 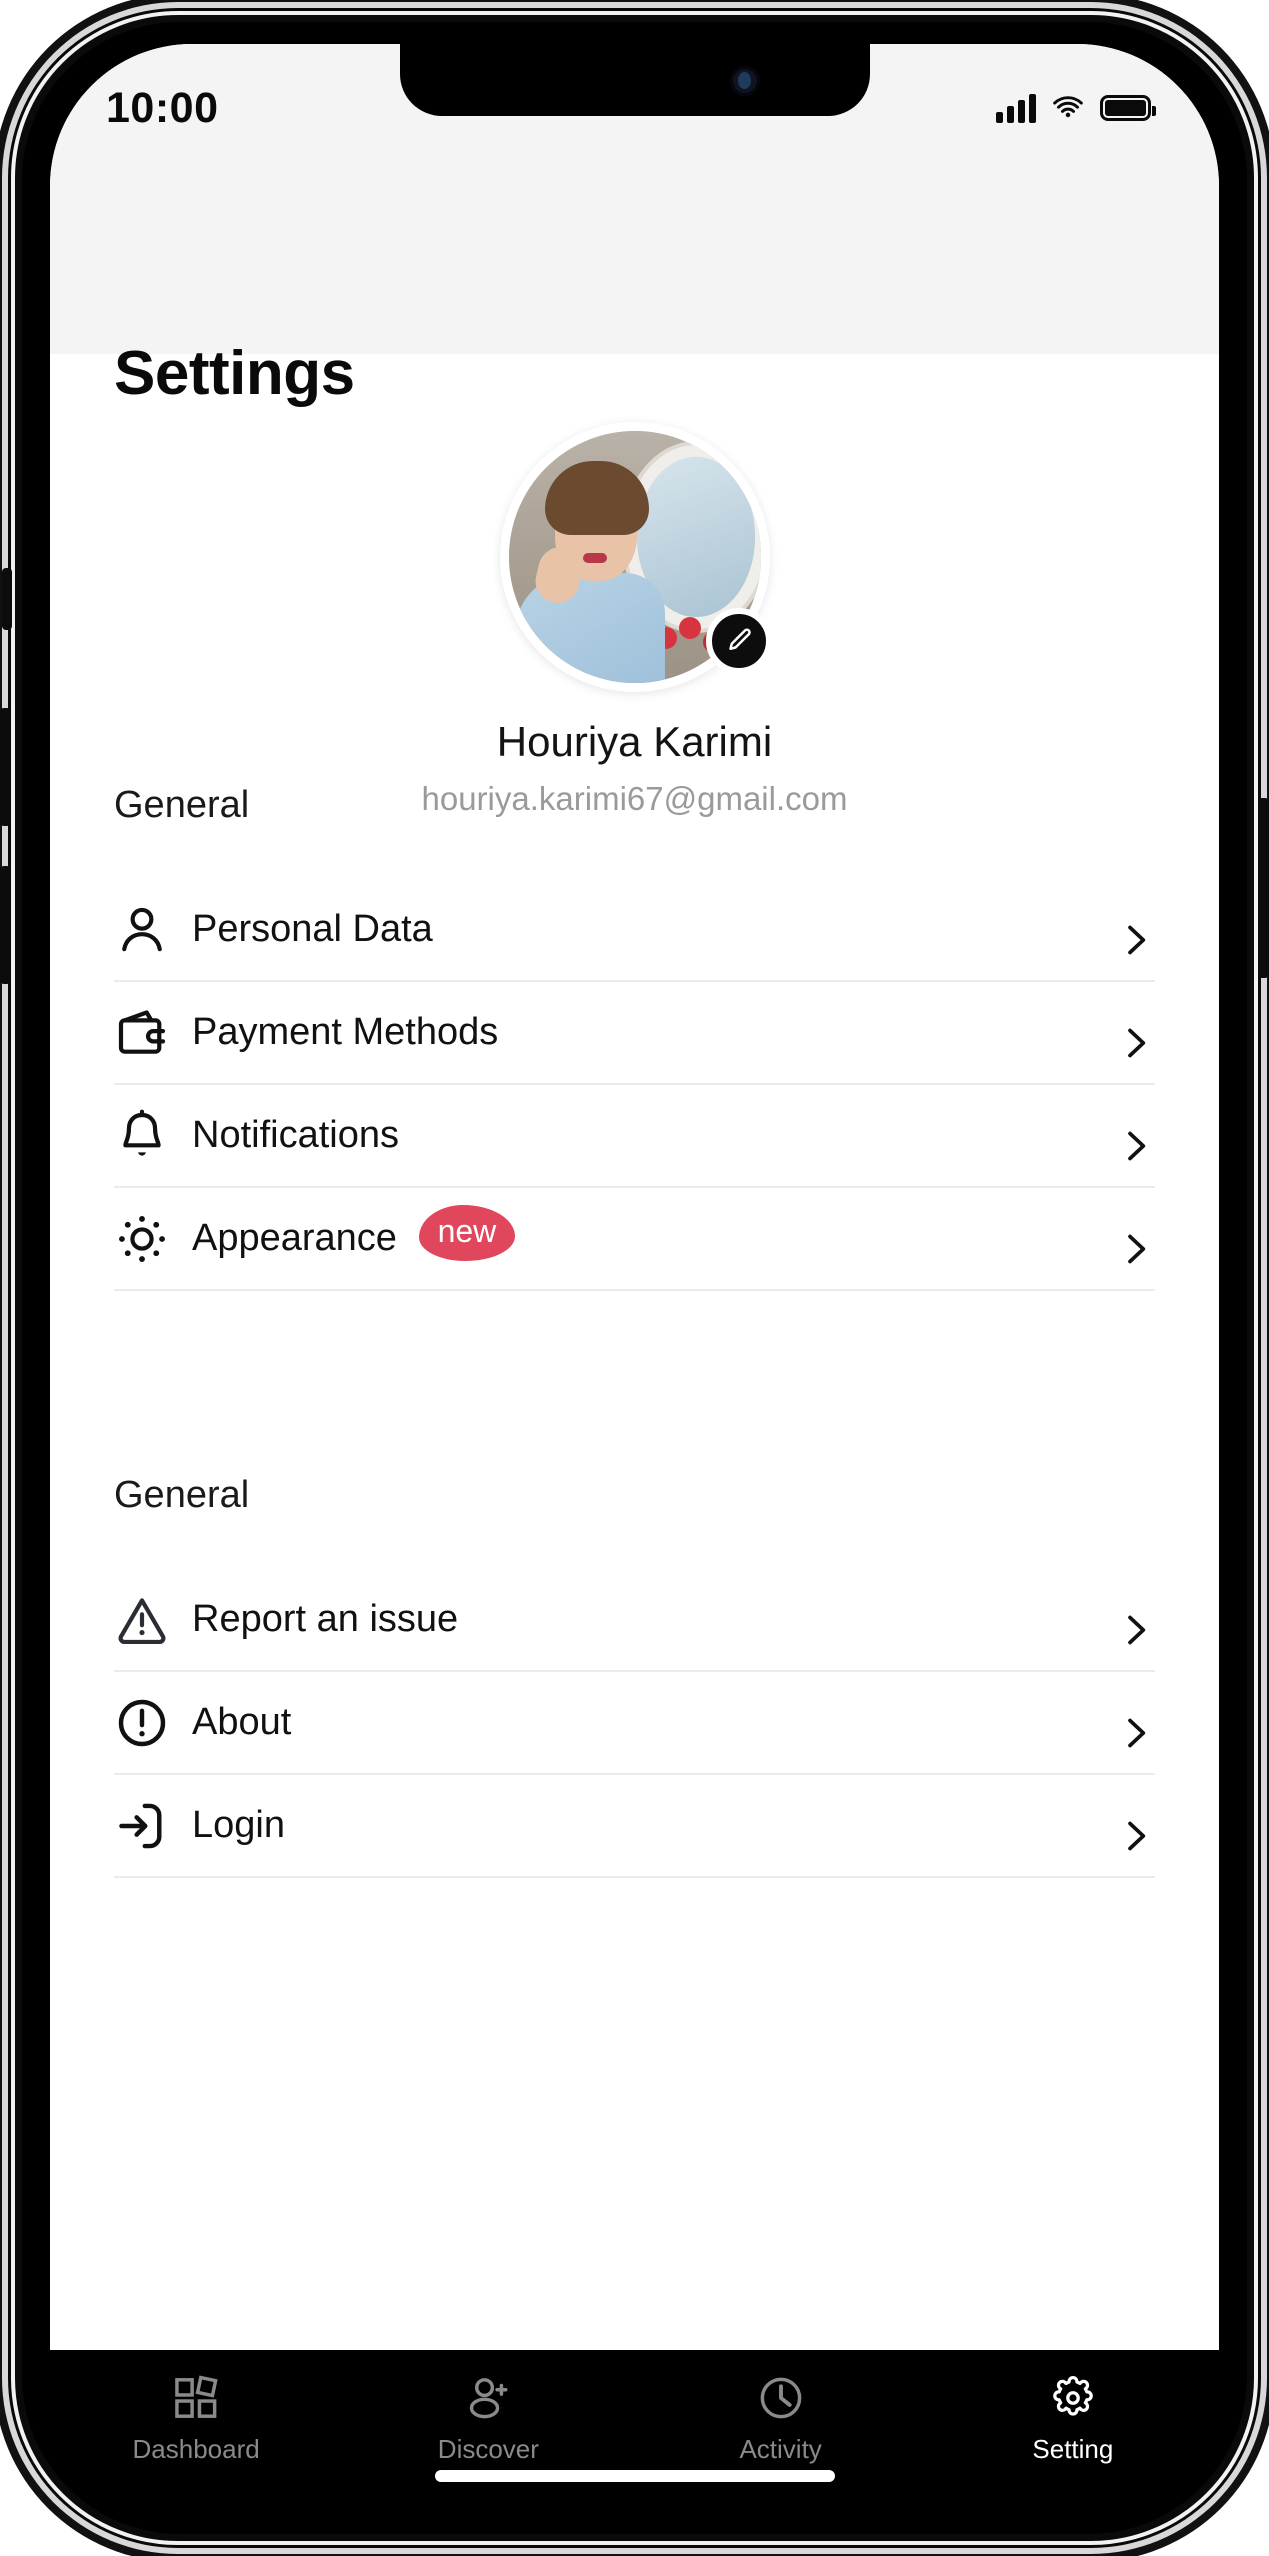 What do you see at coordinates (1128, 108) in the screenshot?
I see `battery-full-icon` at bounding box center [1128, 108].